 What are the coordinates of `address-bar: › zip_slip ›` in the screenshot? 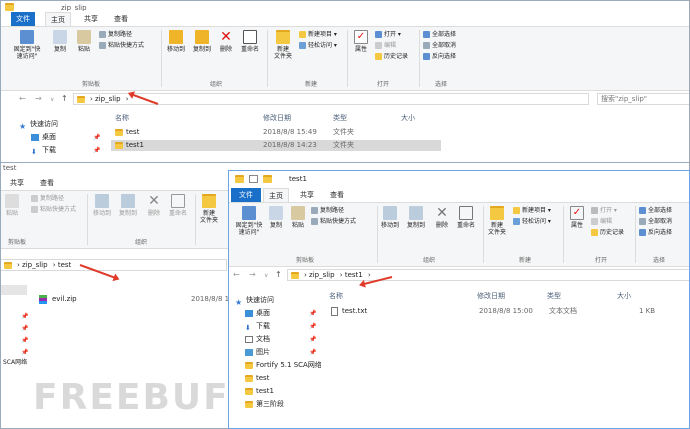 It's located at (331, 99).